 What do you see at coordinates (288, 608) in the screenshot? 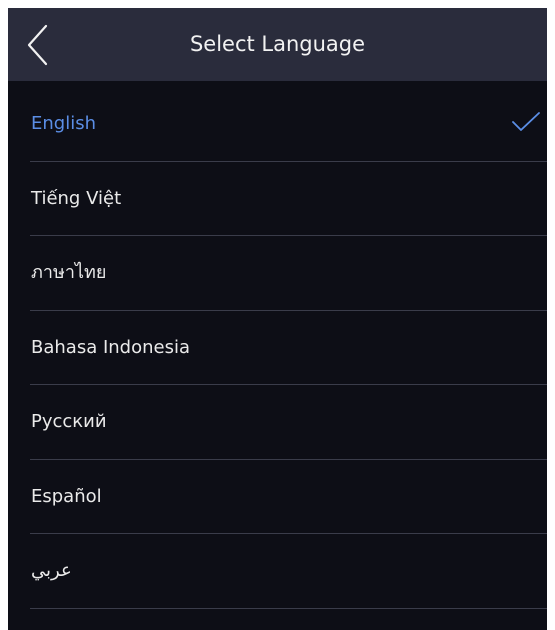
I see `divider` at bounding box center [288, 608].